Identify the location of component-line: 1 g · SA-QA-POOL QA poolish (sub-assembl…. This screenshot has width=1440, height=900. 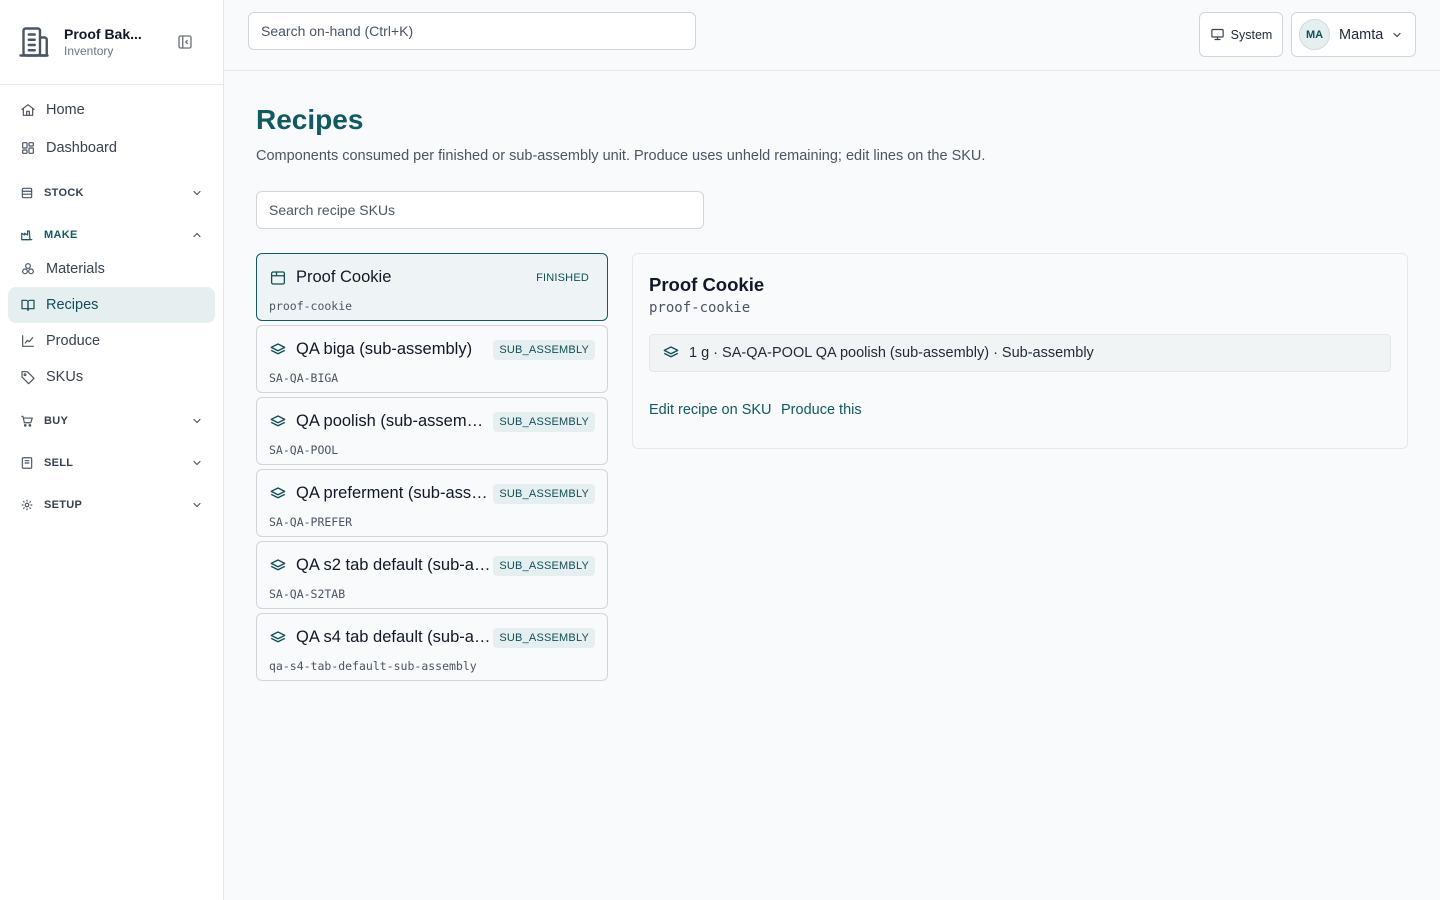
(1020, 353).